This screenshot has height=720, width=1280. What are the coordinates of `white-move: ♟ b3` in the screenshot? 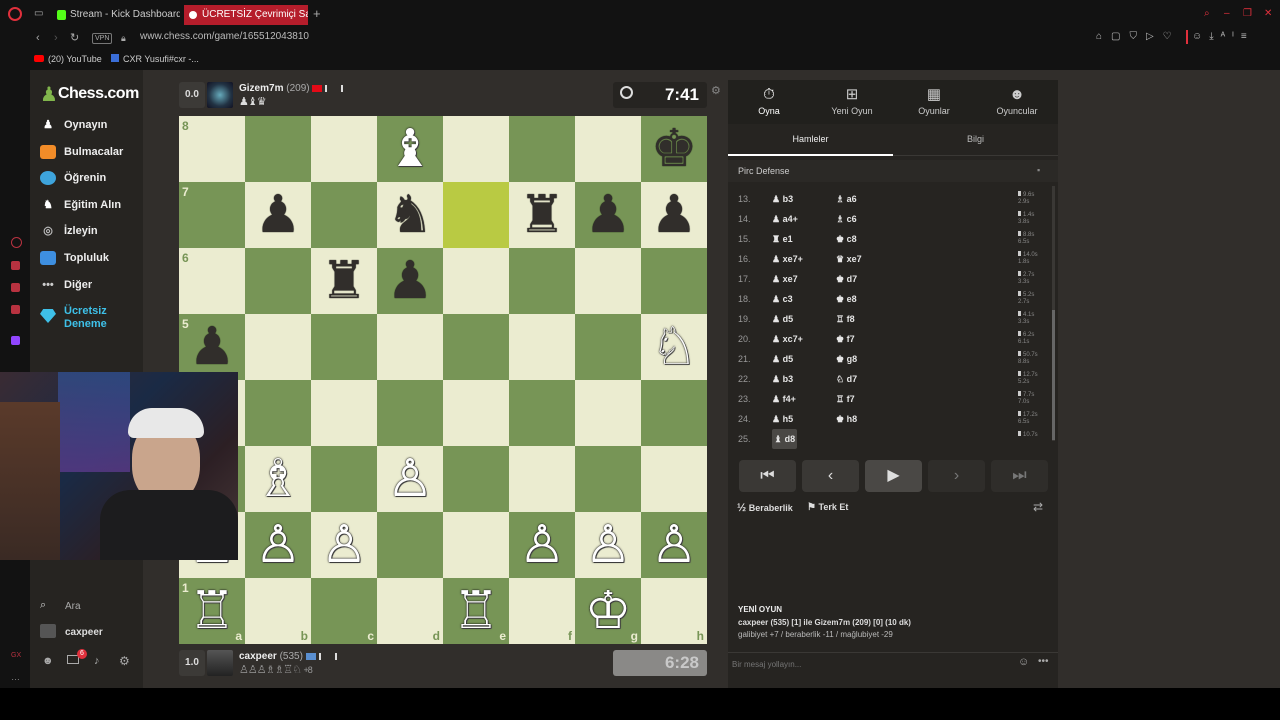 It's located at (782, 199).